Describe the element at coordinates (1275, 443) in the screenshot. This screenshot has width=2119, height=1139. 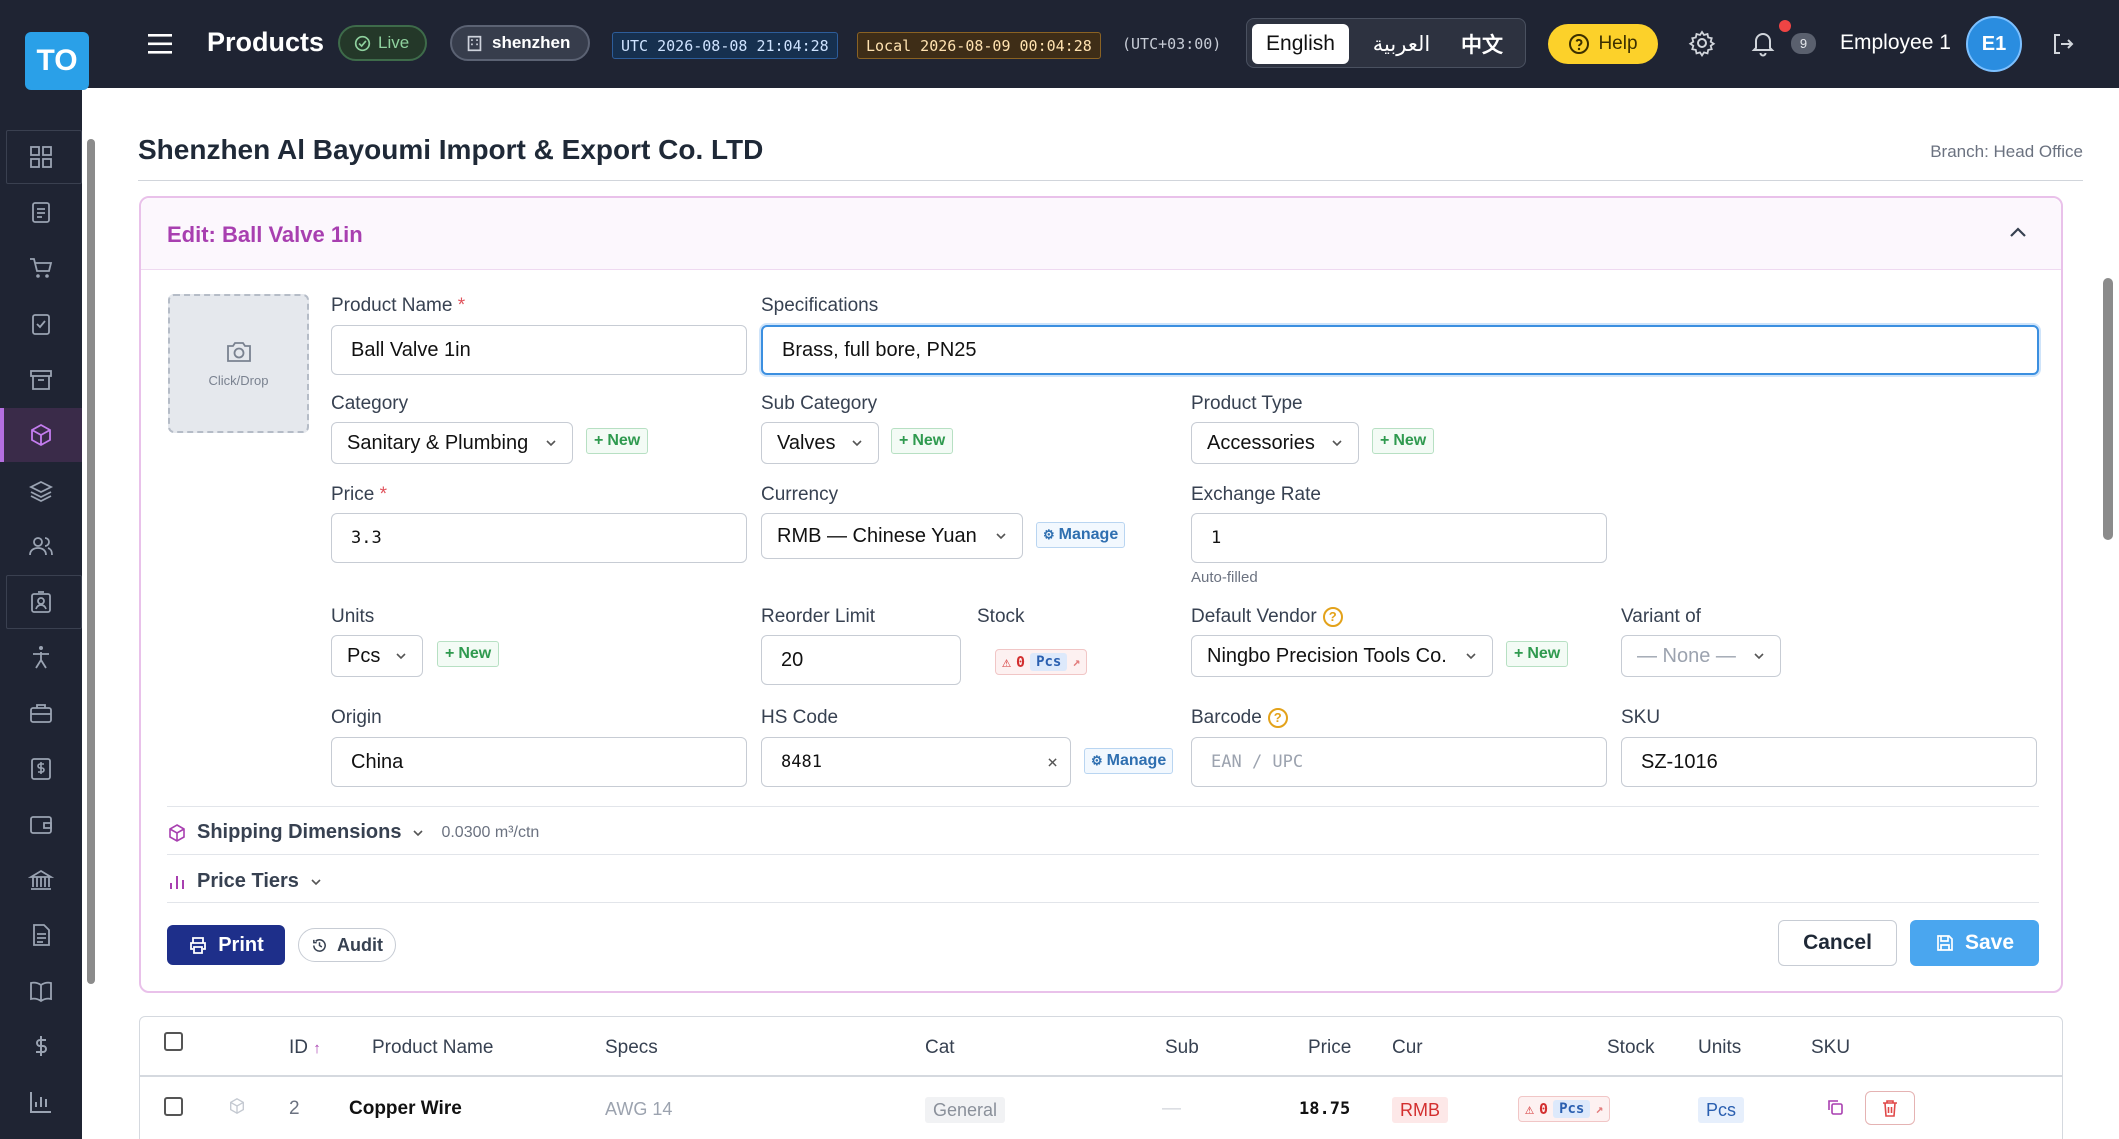
I see `product-type-select: Accessories` at that location.